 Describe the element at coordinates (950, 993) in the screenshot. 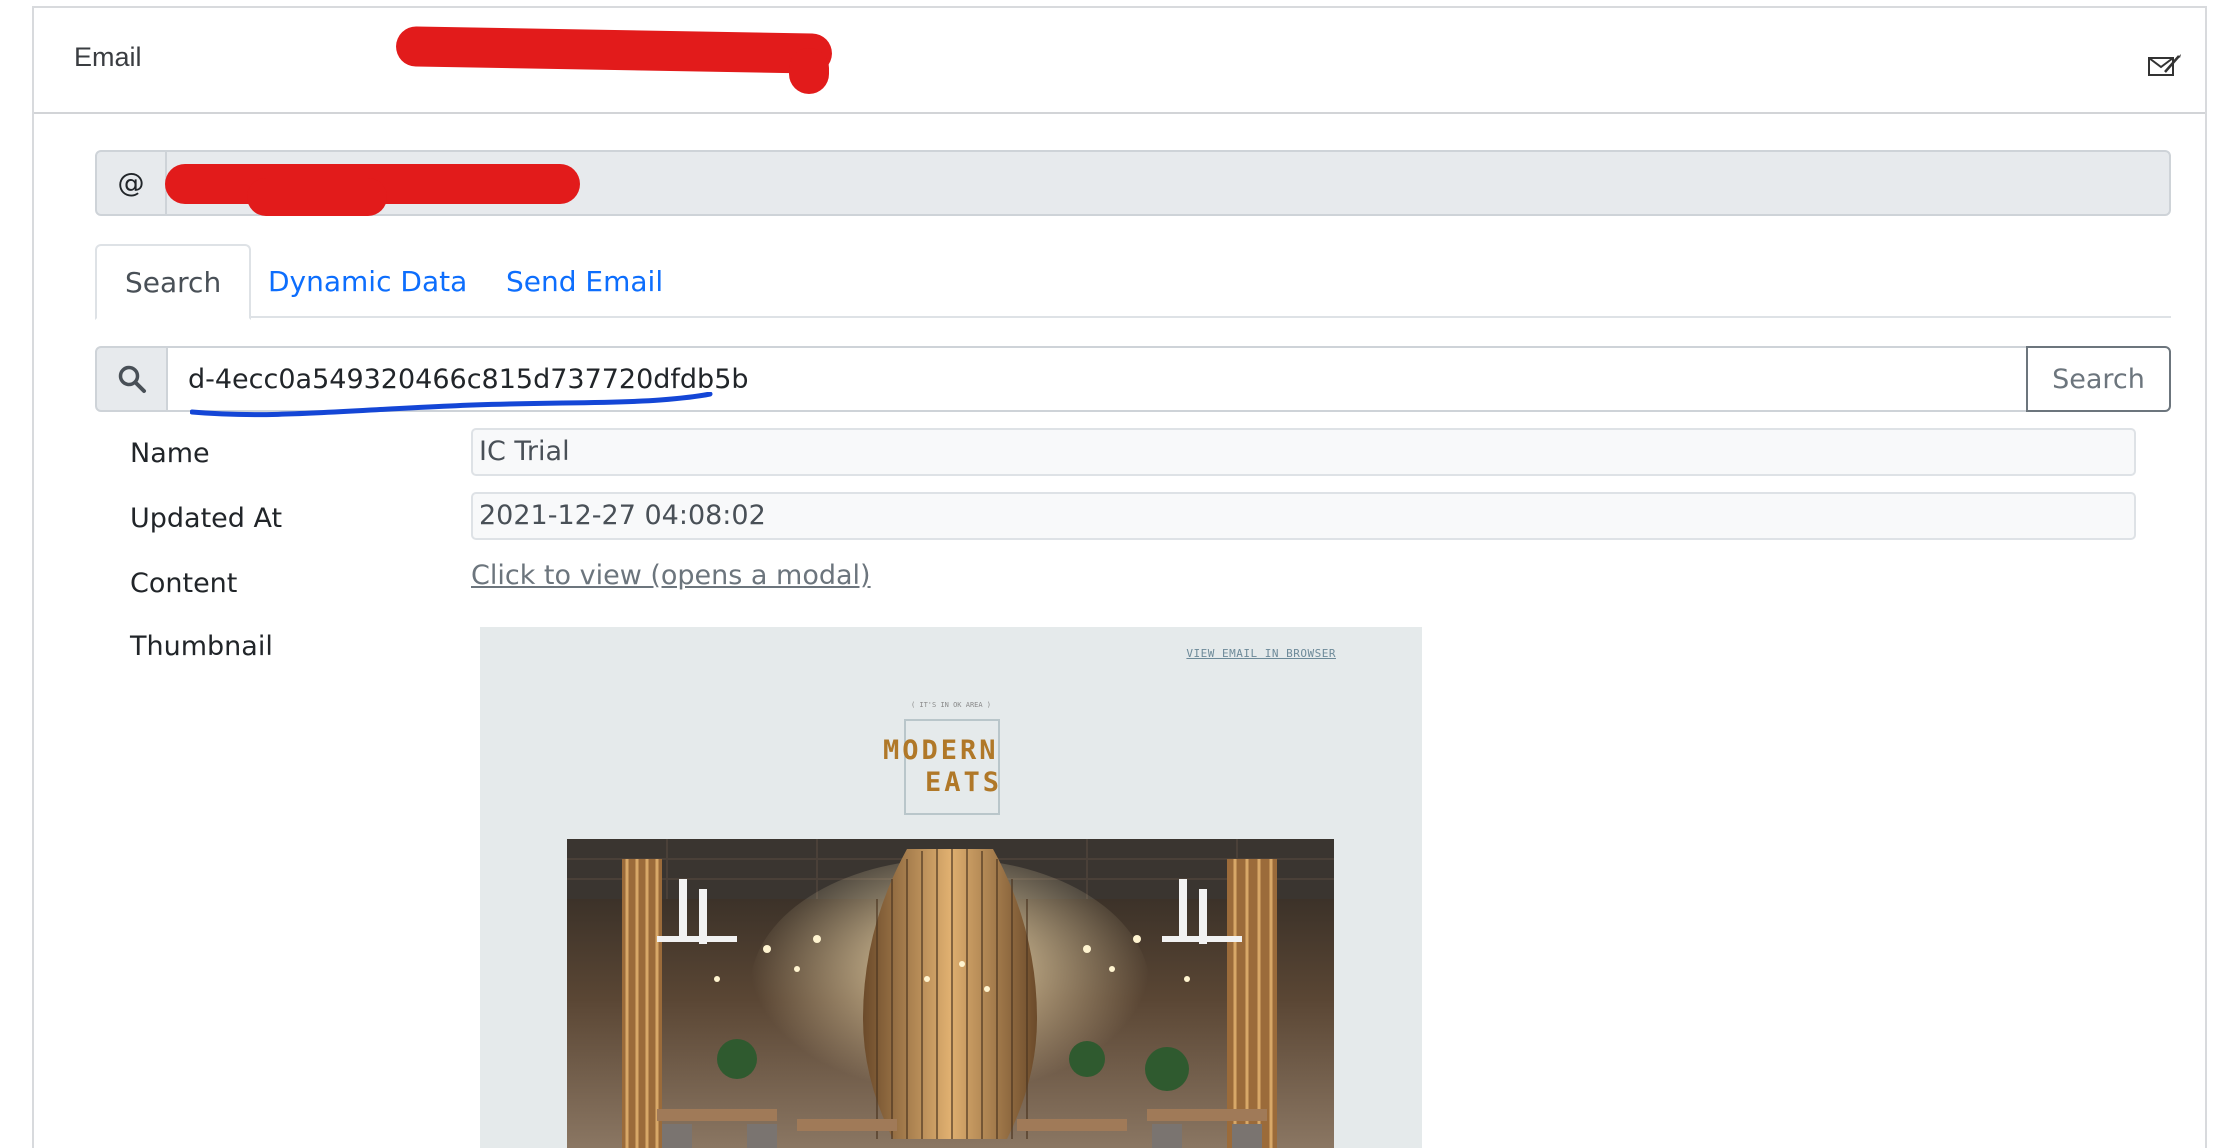

I see `restaurant-photo` at that location.